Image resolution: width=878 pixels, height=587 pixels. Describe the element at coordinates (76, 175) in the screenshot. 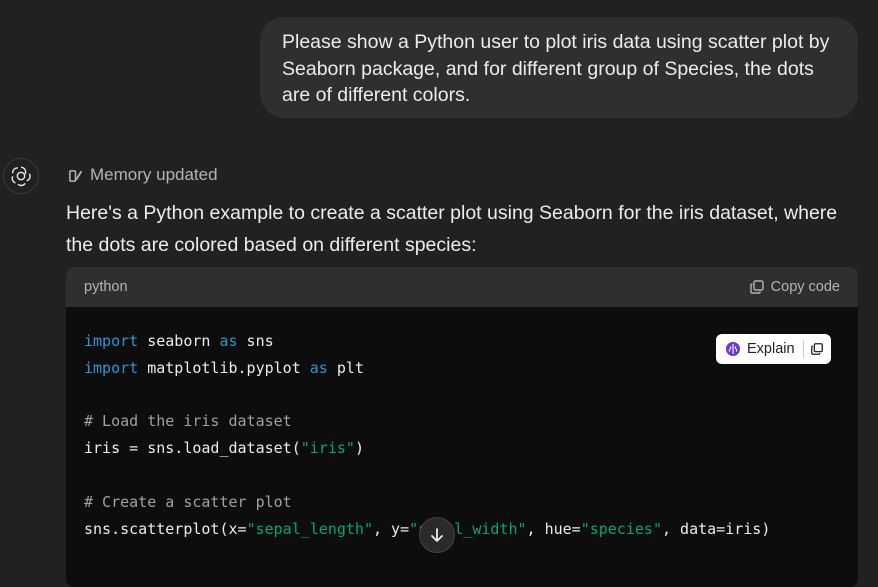

I see `memory-icon` at that location.